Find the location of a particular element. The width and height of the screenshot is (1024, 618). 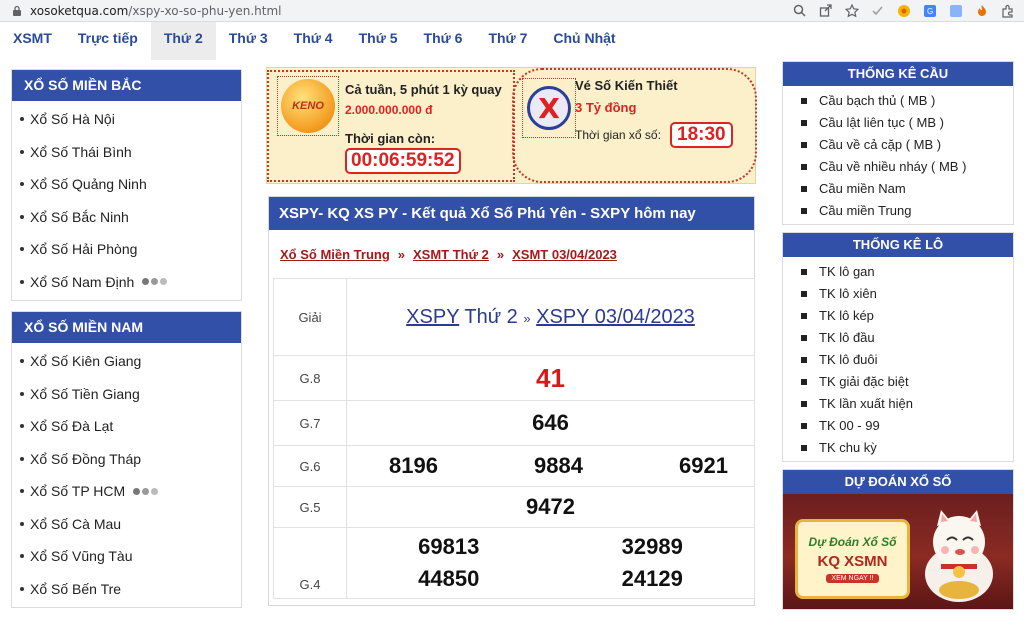

prize-label: G.5 is located at coordinates (310, 507).